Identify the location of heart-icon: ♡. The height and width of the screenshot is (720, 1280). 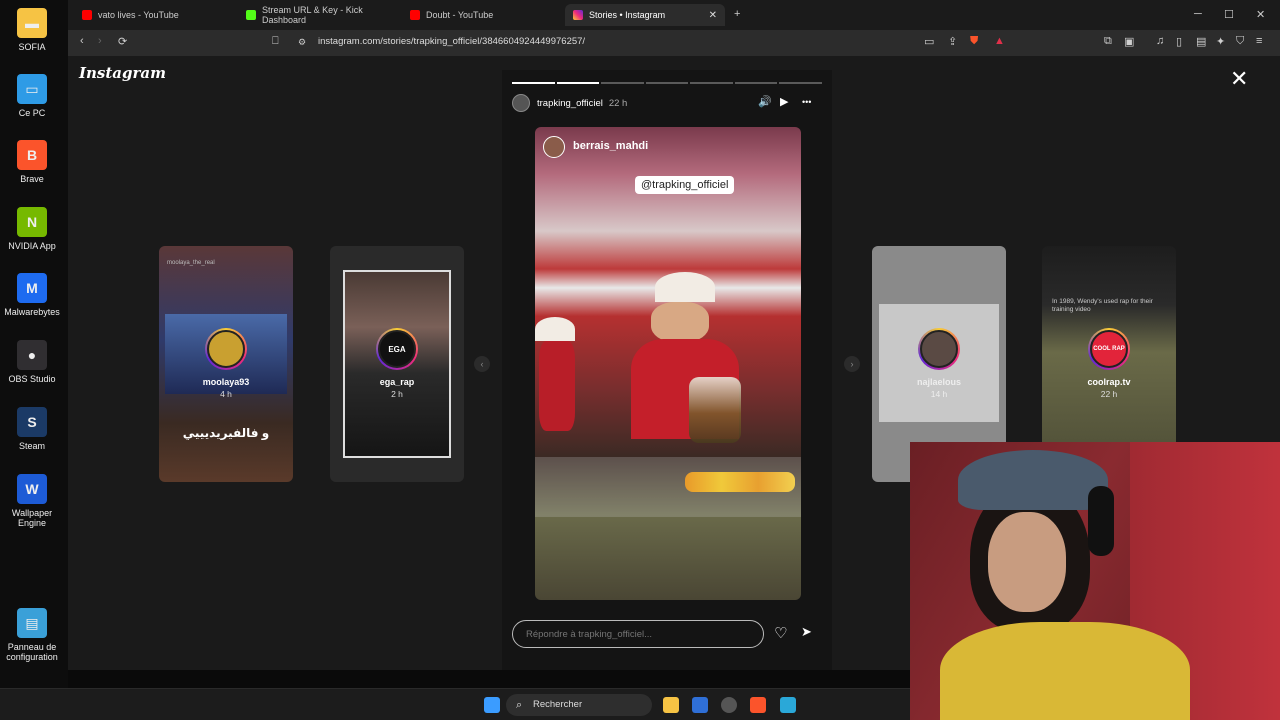
(780, 633).